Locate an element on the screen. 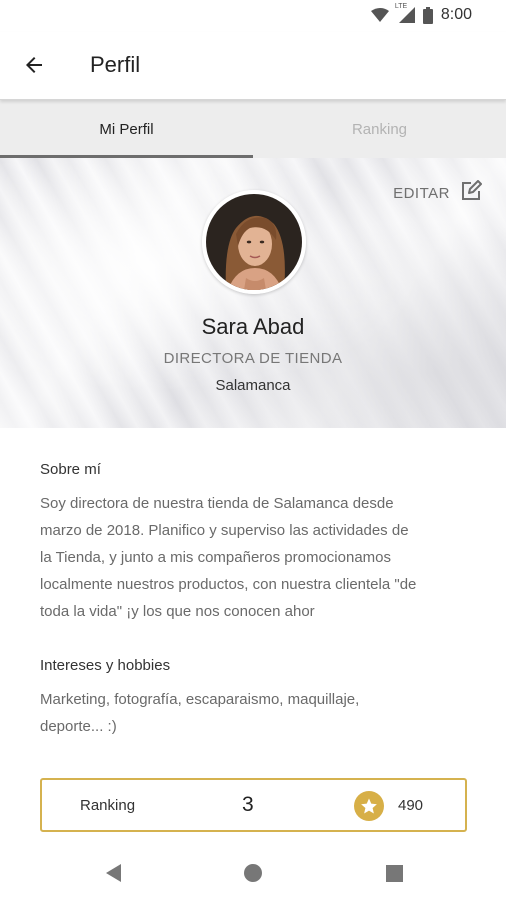 The height and width of the screenshot is (900, 506). star-icon is located at coordinates (369, 806).